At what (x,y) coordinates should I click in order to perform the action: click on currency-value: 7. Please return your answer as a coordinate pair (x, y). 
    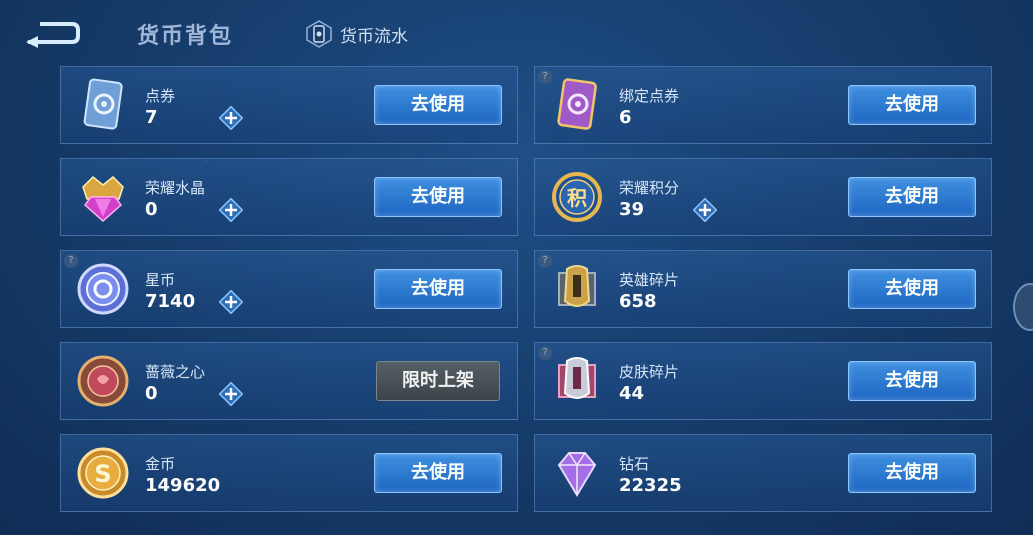
    Looking at the image, I should click on (151, 117).